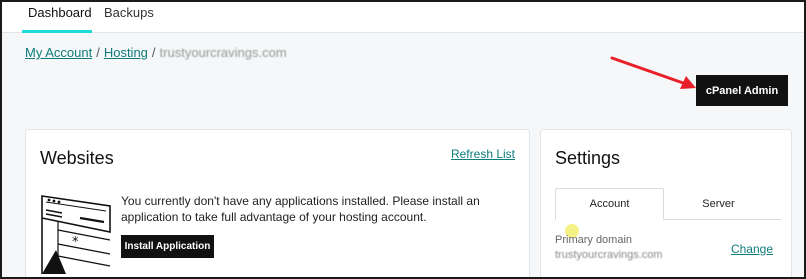 The image size is (806, 279). I want to click on cpanel-admin-button: cPanel Admin, so click(742, 90).